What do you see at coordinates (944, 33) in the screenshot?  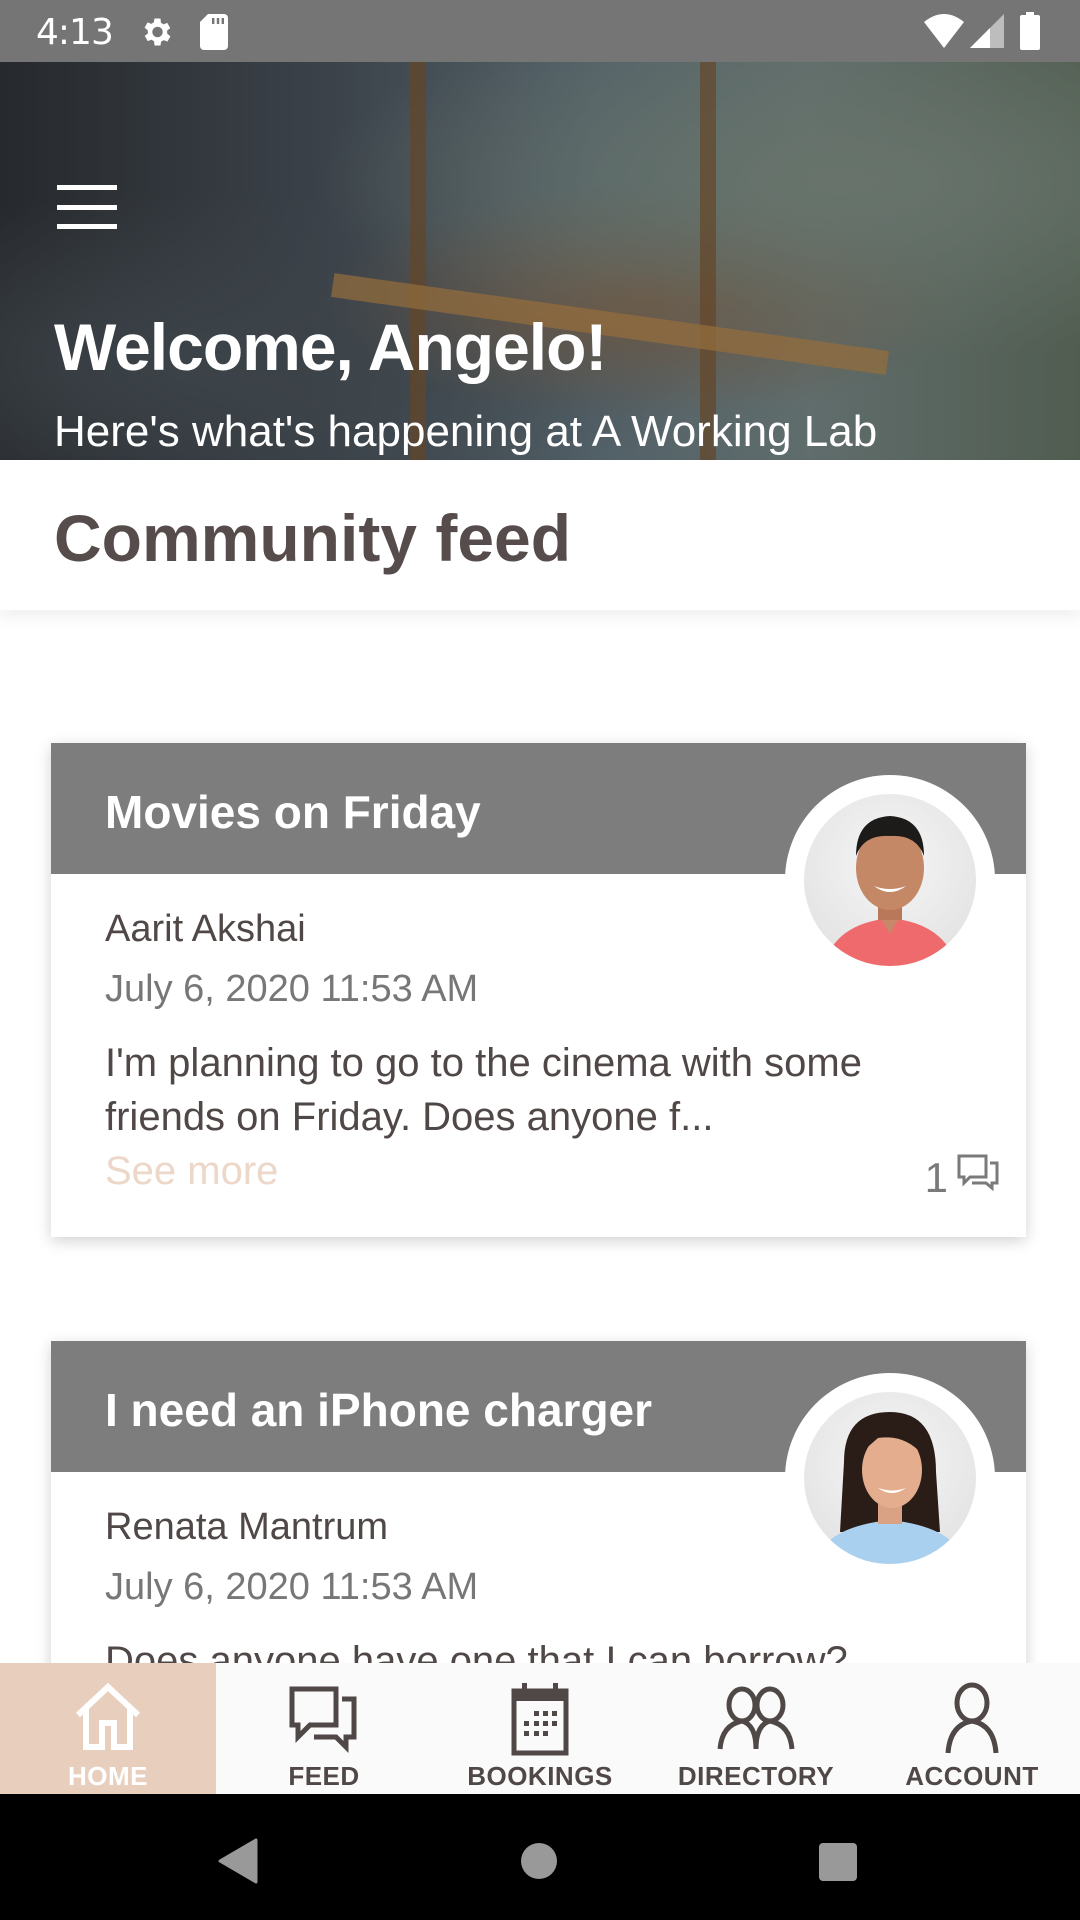 I see `wifi-icon` at bounding box center [944, 33].